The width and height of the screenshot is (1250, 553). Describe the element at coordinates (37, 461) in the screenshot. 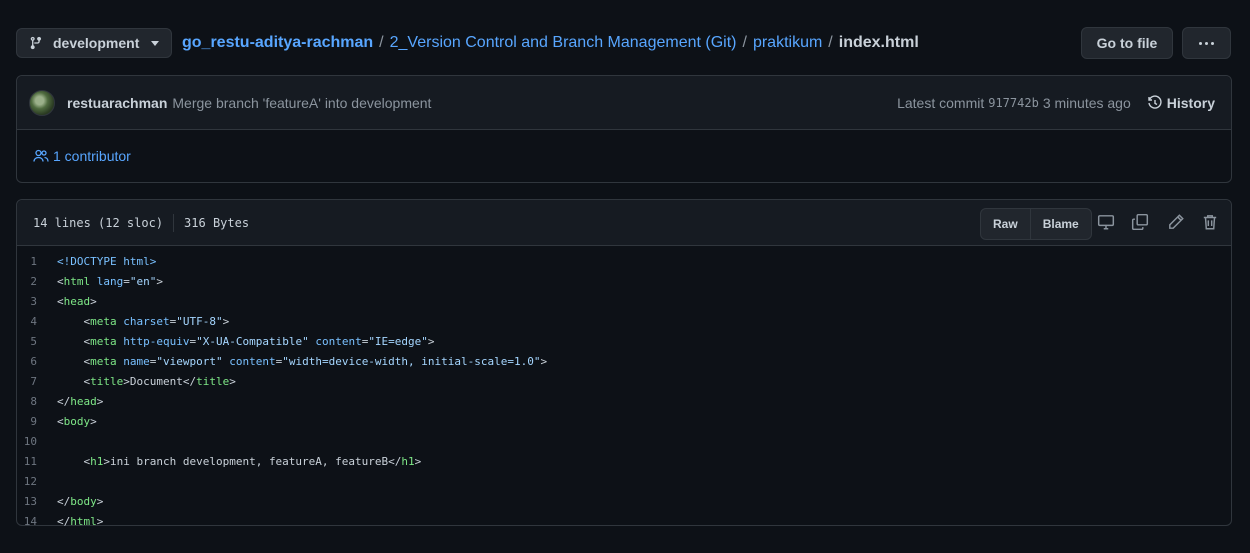

I see `line-number: 11` at that location.